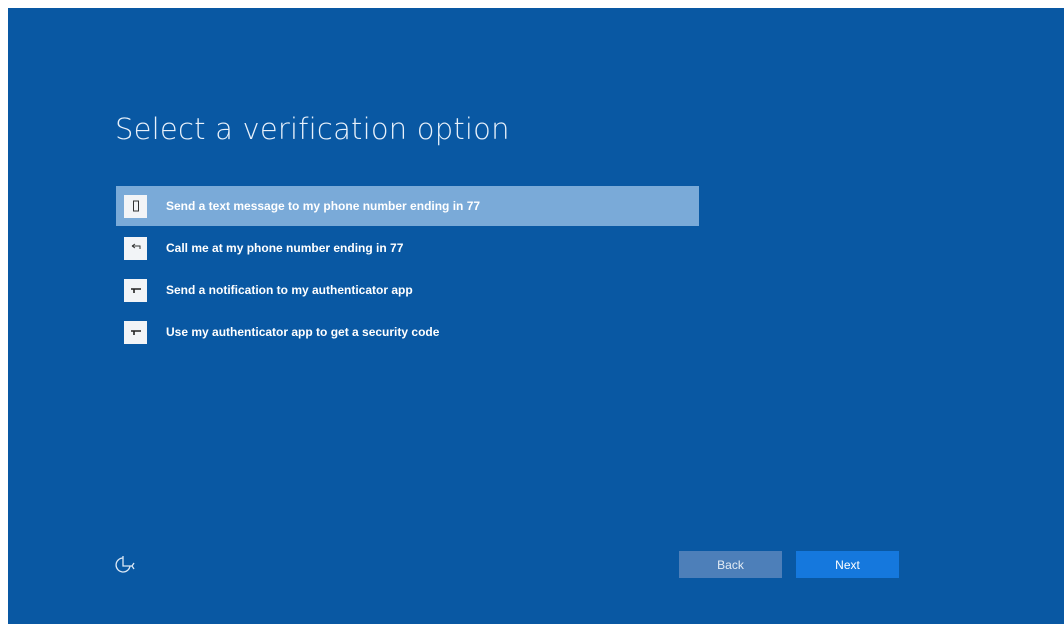 The image size is (1064, 624). Describe the element at coordinates (135, 332) in the screenshot. I see `authenticator-code-icon` at that location.